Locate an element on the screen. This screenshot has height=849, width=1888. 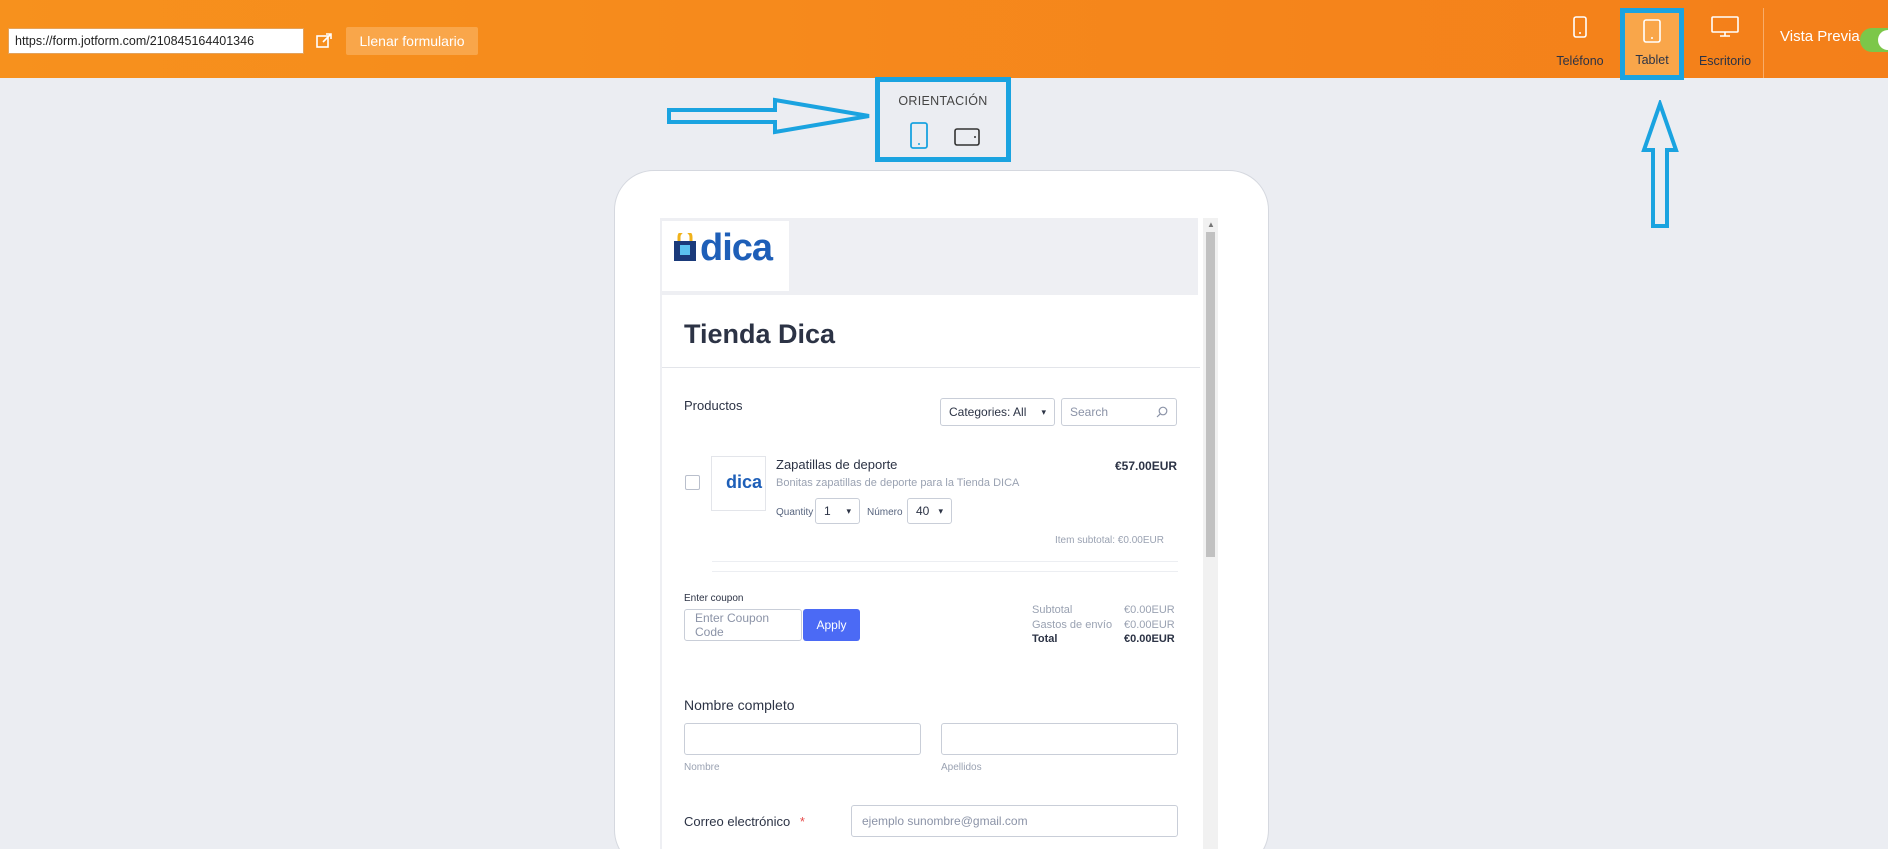
scroll-thumb is located at coordinates (1210, 394).